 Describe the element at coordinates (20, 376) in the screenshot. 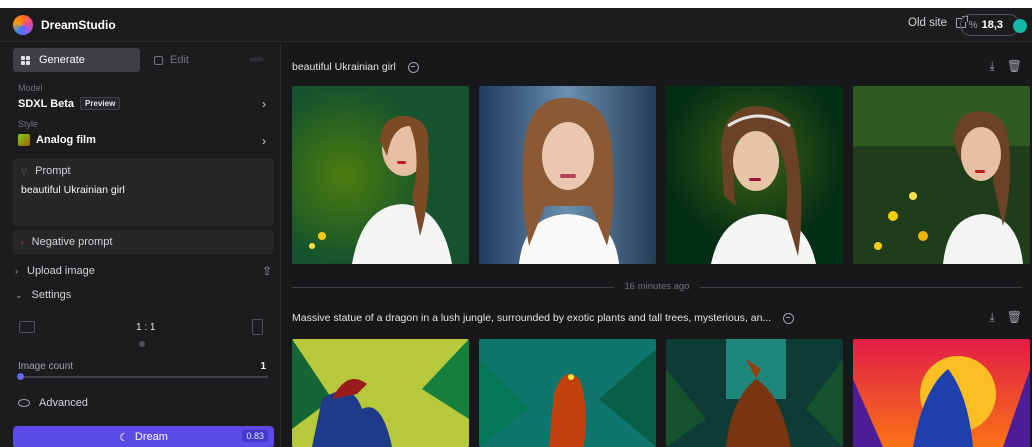

I see `image-count-slider-thumb` at that location.